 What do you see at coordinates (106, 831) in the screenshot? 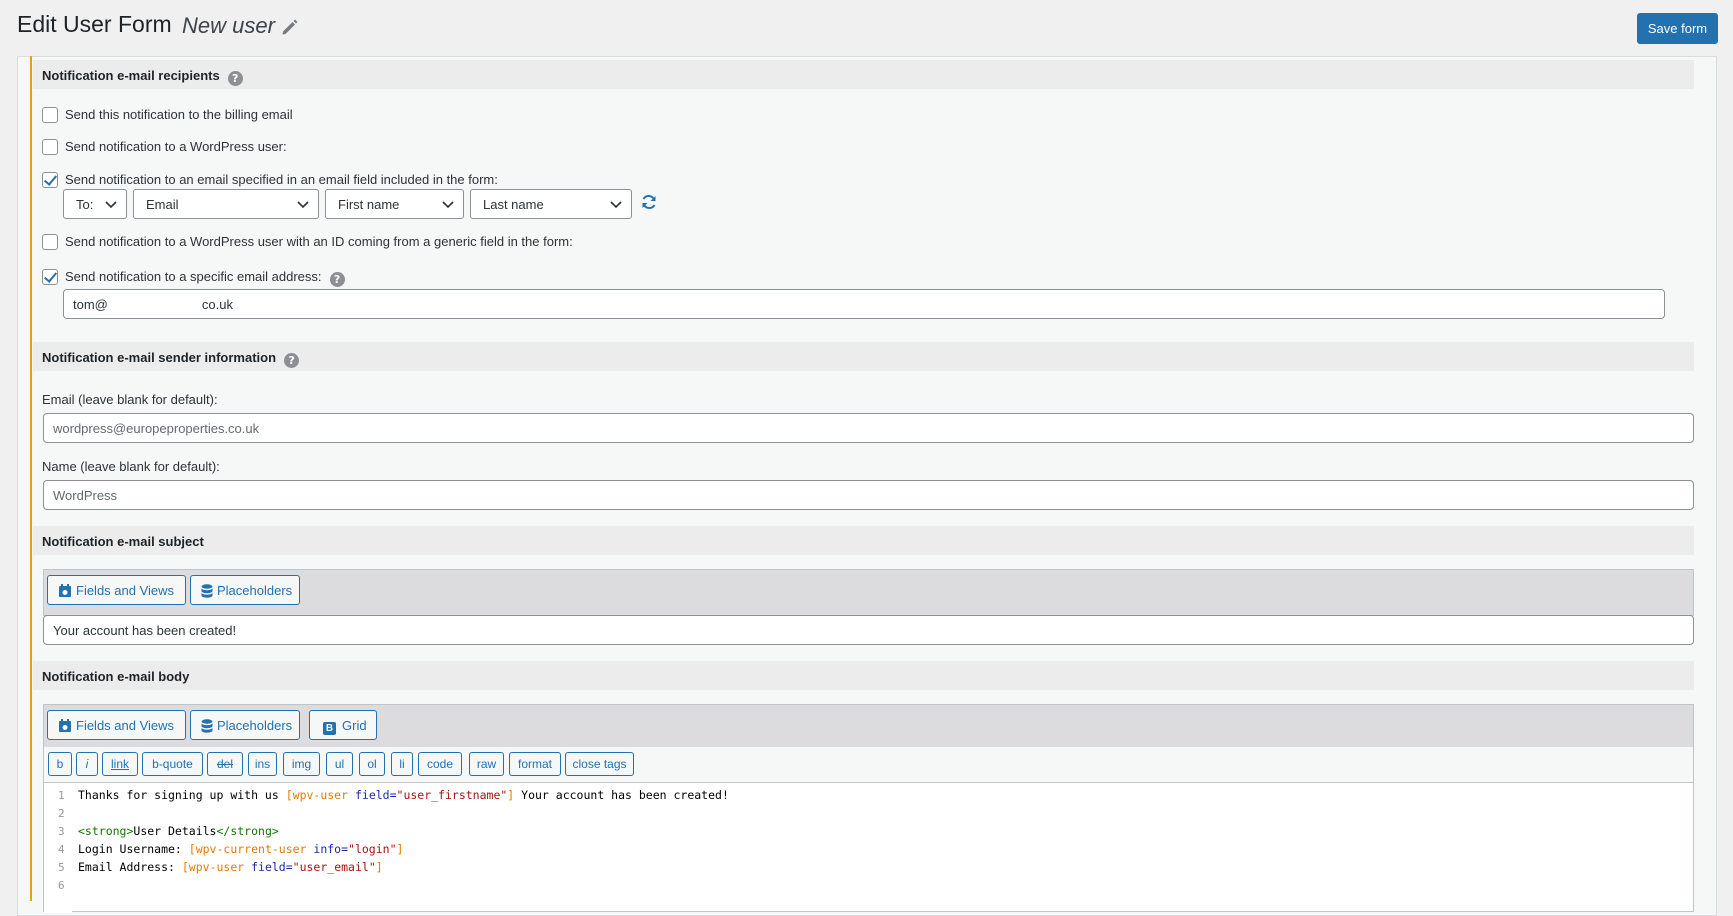
I see `code-tag: <strong>` at bounding box center [106, 831].